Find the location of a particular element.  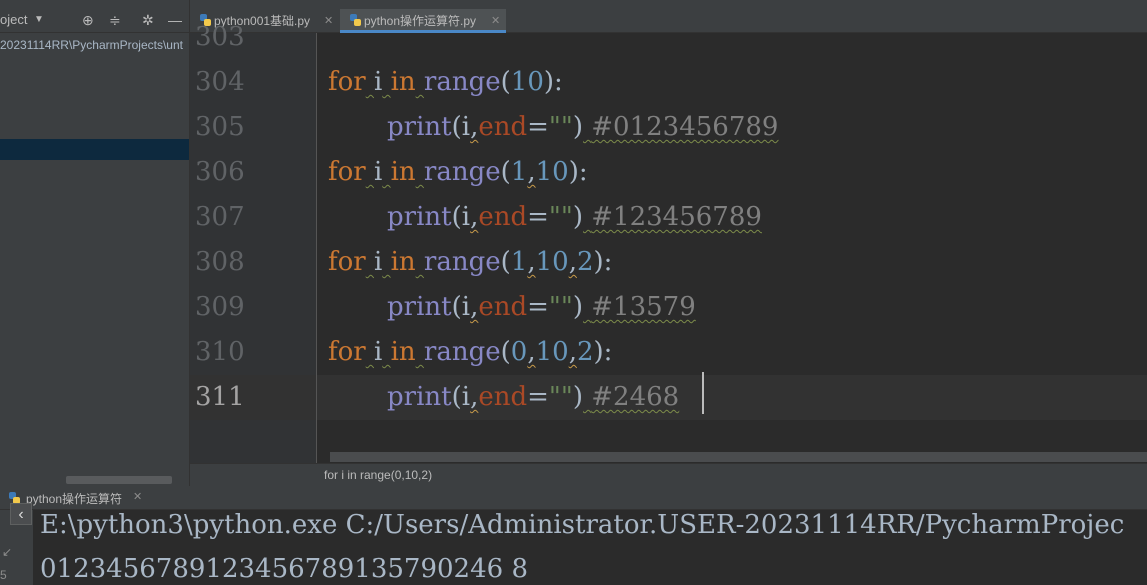

gear-icon: ✲ is located at coordinates (148, 20).